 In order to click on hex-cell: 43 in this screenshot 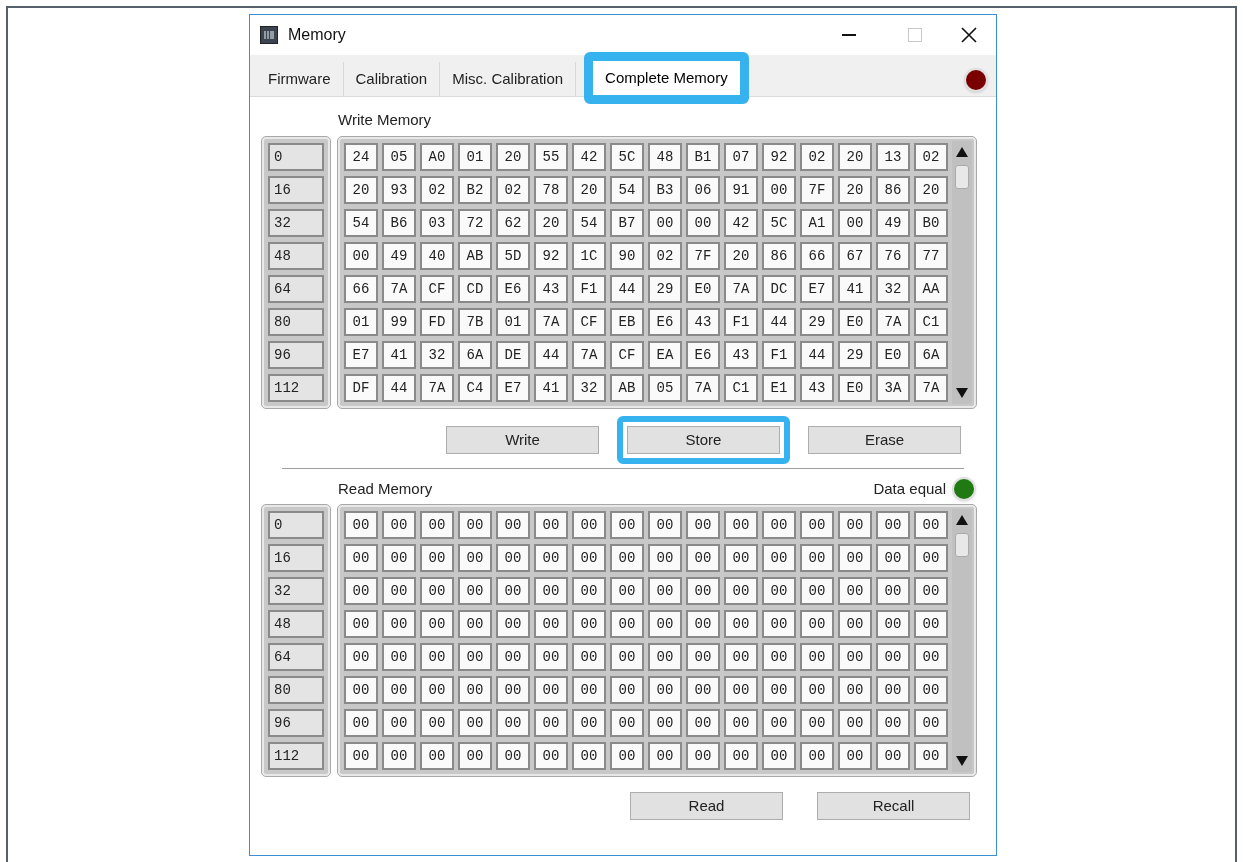, I will do `click(741, 355)`.